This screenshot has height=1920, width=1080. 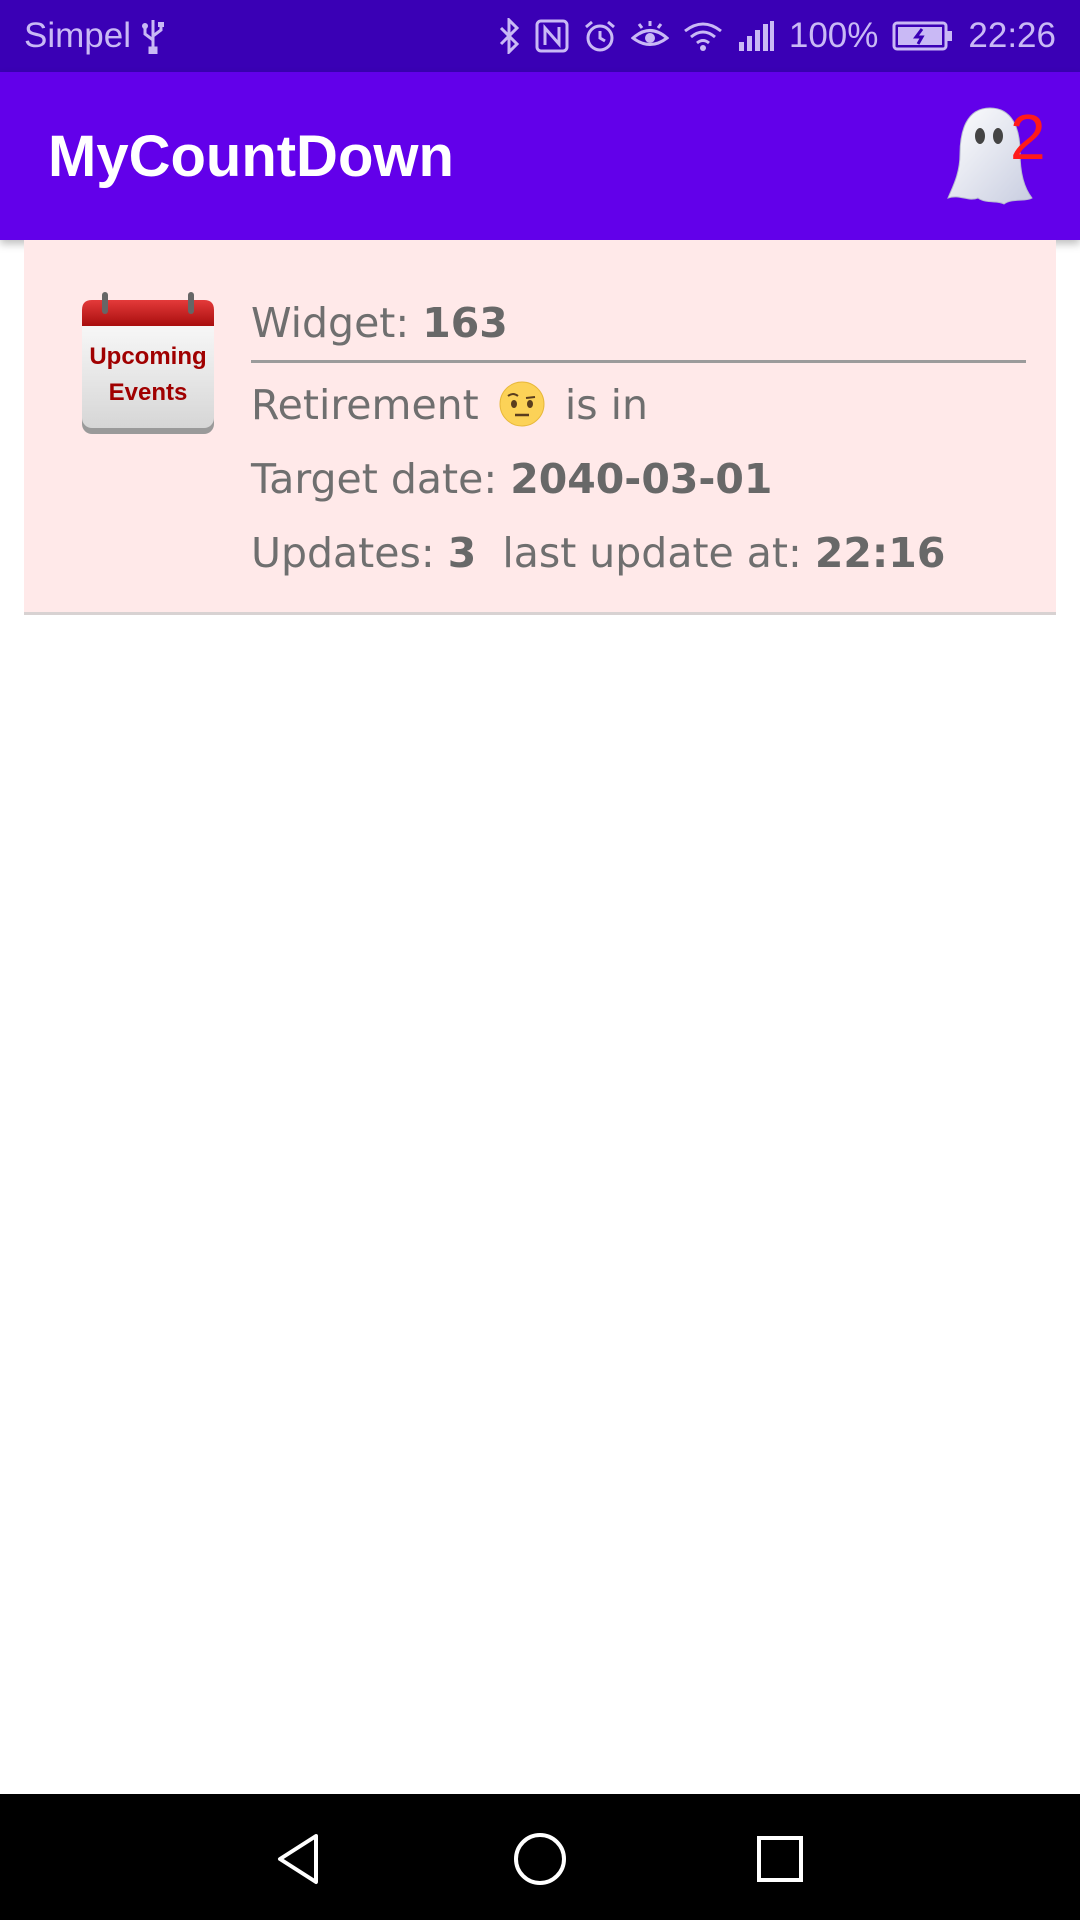 What do you see at coordinates (780, 1859) in the screenshot?
I see `recents-icon` at bounding box center [780, 1859].